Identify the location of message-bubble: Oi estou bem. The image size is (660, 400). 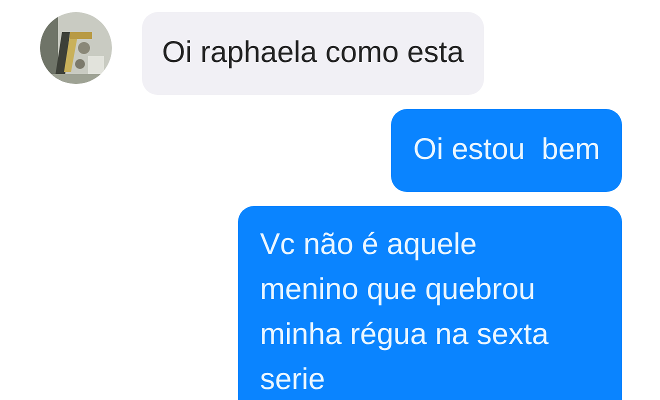
(506, 150).